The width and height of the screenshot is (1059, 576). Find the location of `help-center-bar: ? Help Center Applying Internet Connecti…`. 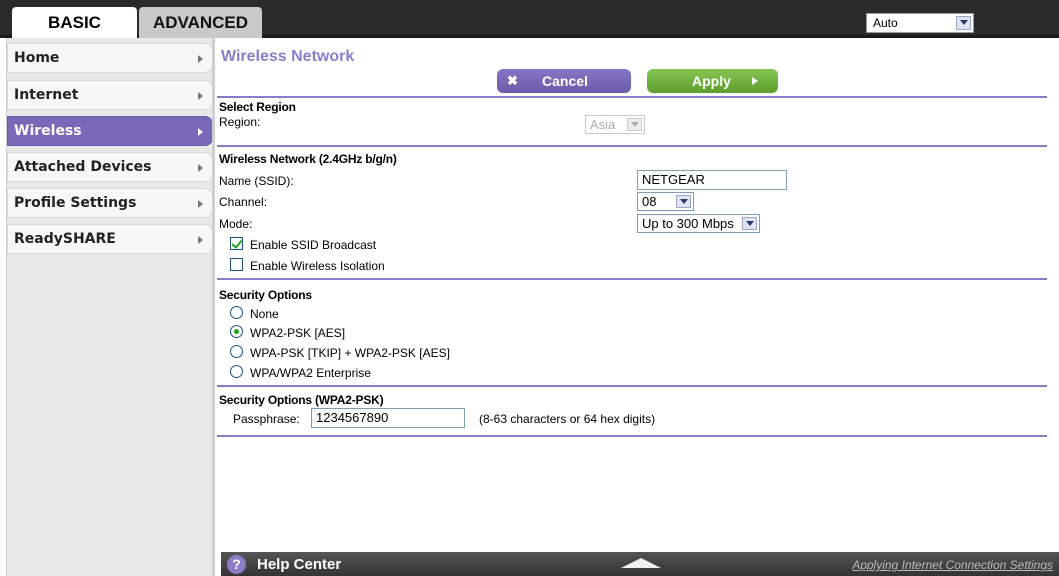

help-center-bar: ? Help Center Applying Internet Connecti… is located at coordinates (640, 564).